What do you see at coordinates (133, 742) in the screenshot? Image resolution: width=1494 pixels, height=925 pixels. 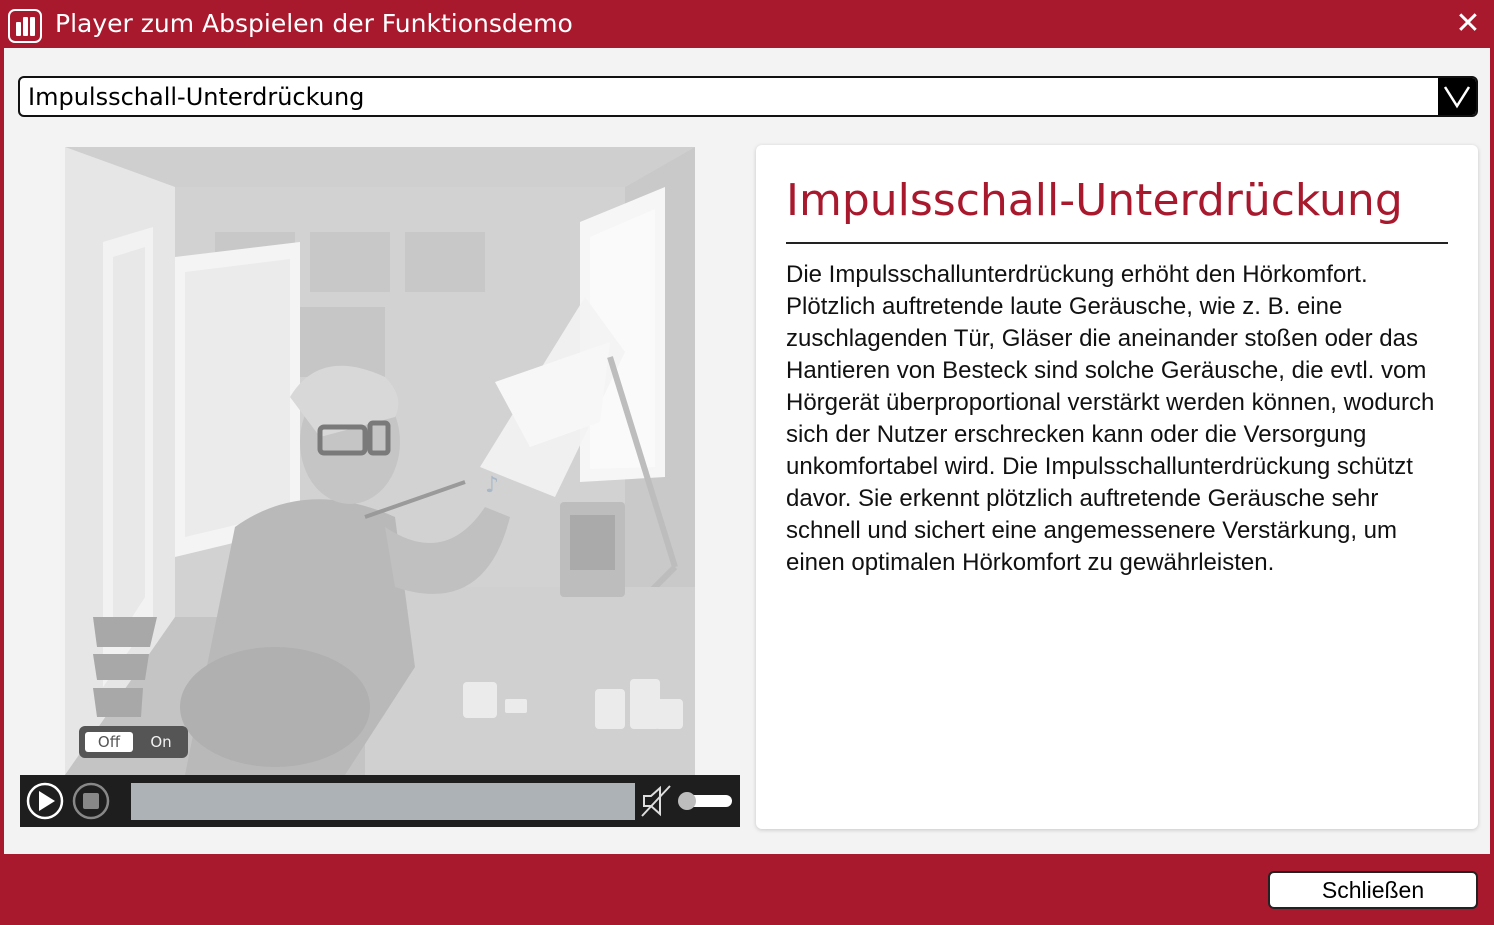 I see `impulse-toggle: Off On` at bounding box center [133, 742].